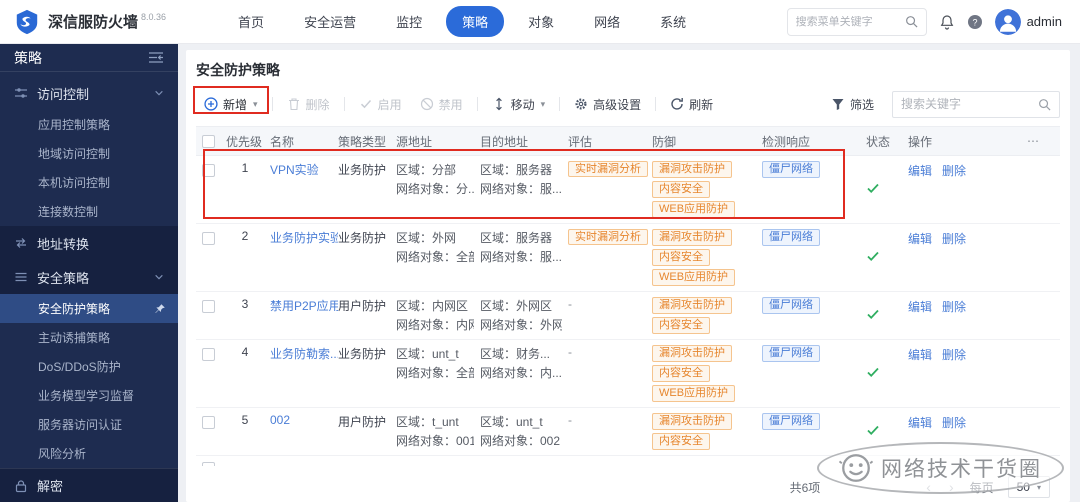  What do you see at coordinates (211, 104) in the screenshot?
I see `plus-icon` at bounding box center [211, 104].